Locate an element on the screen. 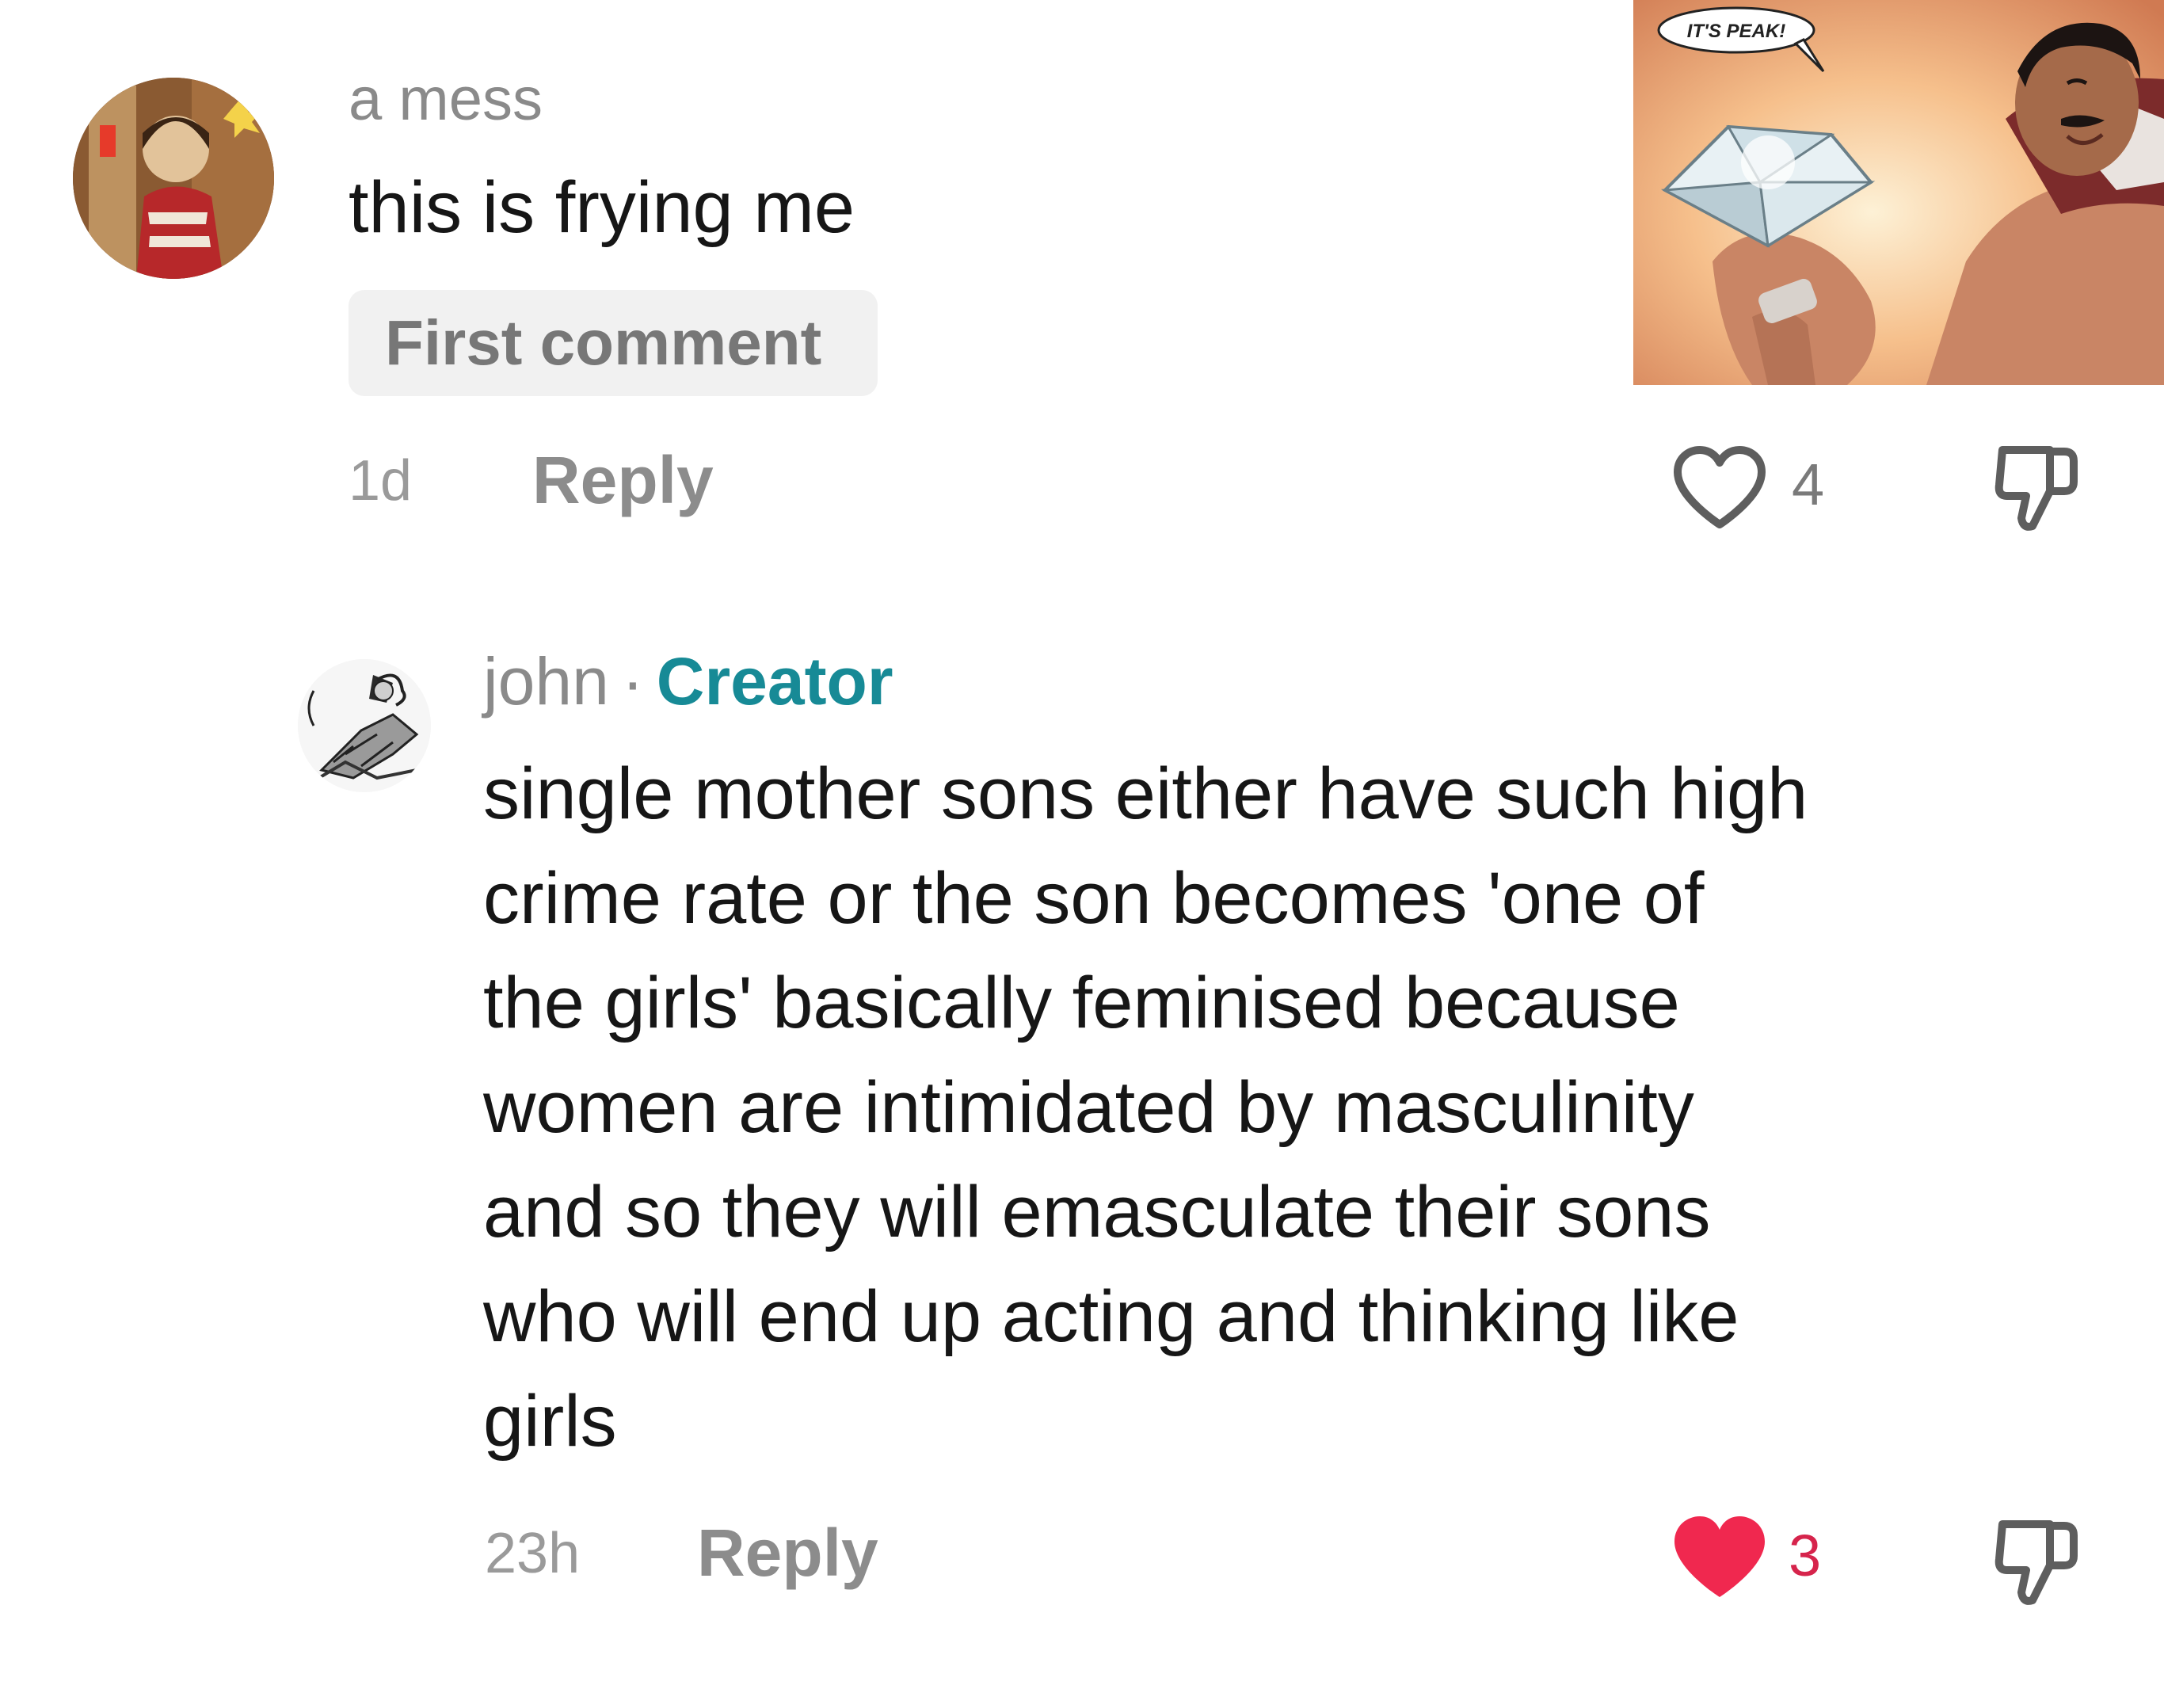 This screenshot has width=2164, height=1708. comment-text-line: crime rate or the son becomes 'one of is located at coordinates (1094, 898).